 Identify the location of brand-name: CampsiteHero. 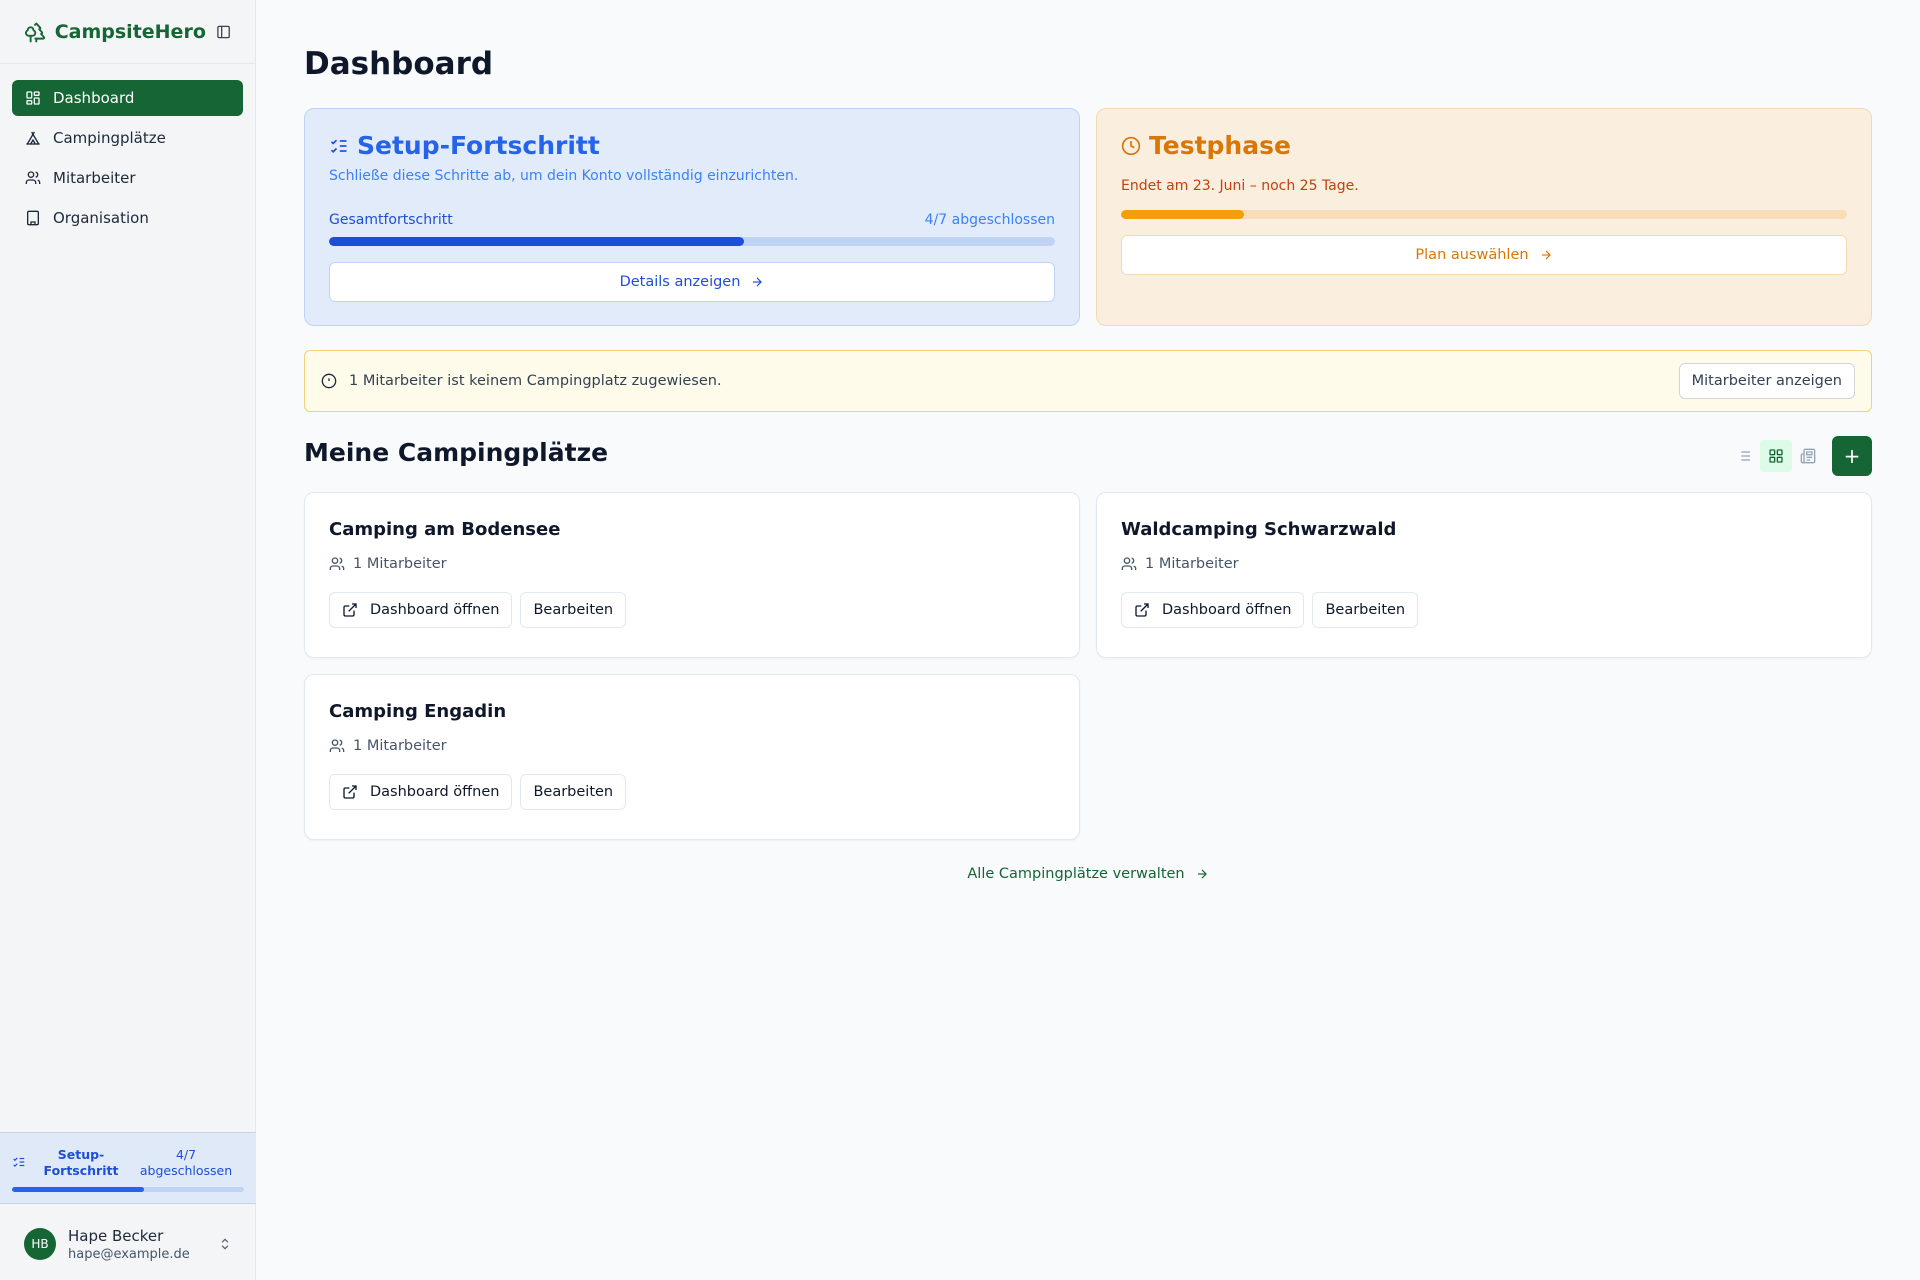
(130, 31).